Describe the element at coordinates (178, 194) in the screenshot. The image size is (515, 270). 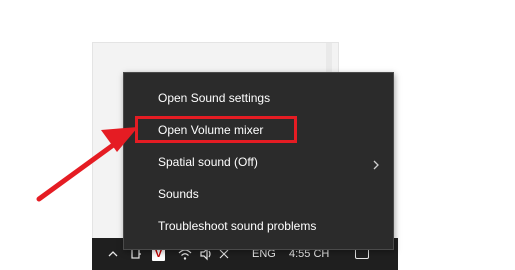
I see `menu-item-label: Sounds` at that location.